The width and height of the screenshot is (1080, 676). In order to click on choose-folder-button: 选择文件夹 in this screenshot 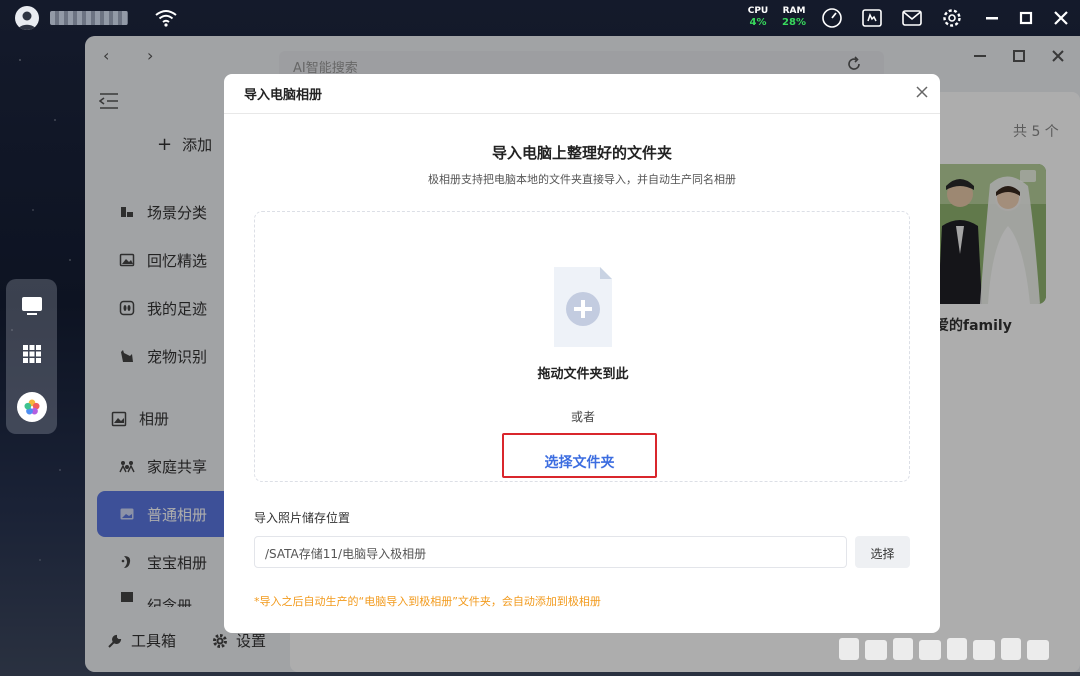, I will do `click(579, 455)`.